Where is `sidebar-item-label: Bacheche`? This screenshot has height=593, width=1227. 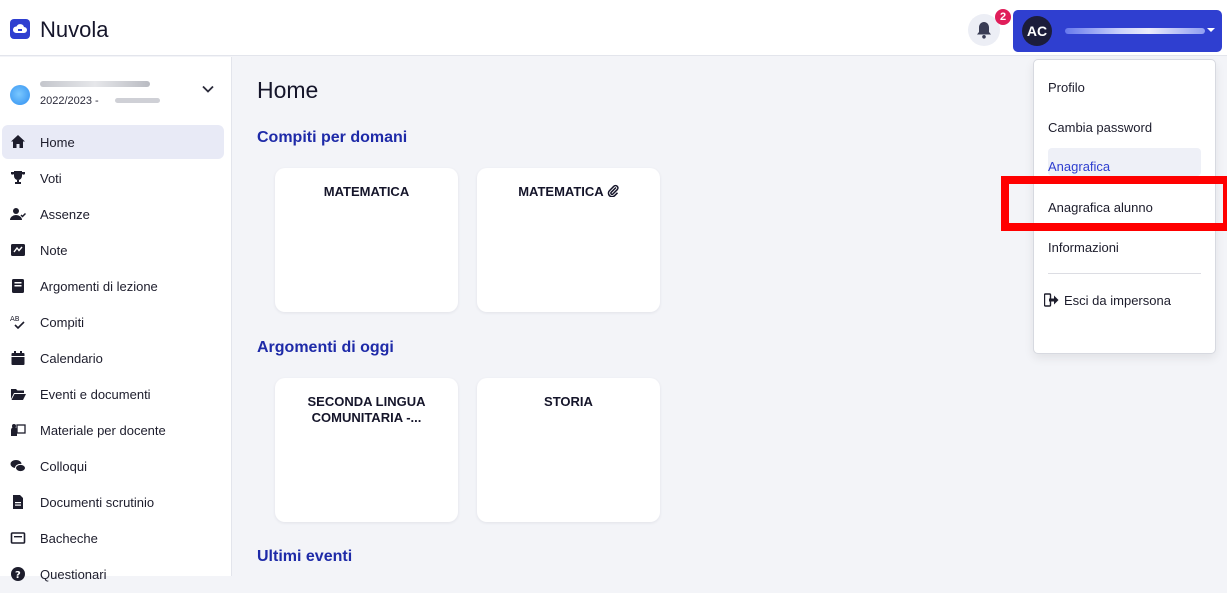
sidebar-item-label: Bacheche is located at coordinates (69, 538).